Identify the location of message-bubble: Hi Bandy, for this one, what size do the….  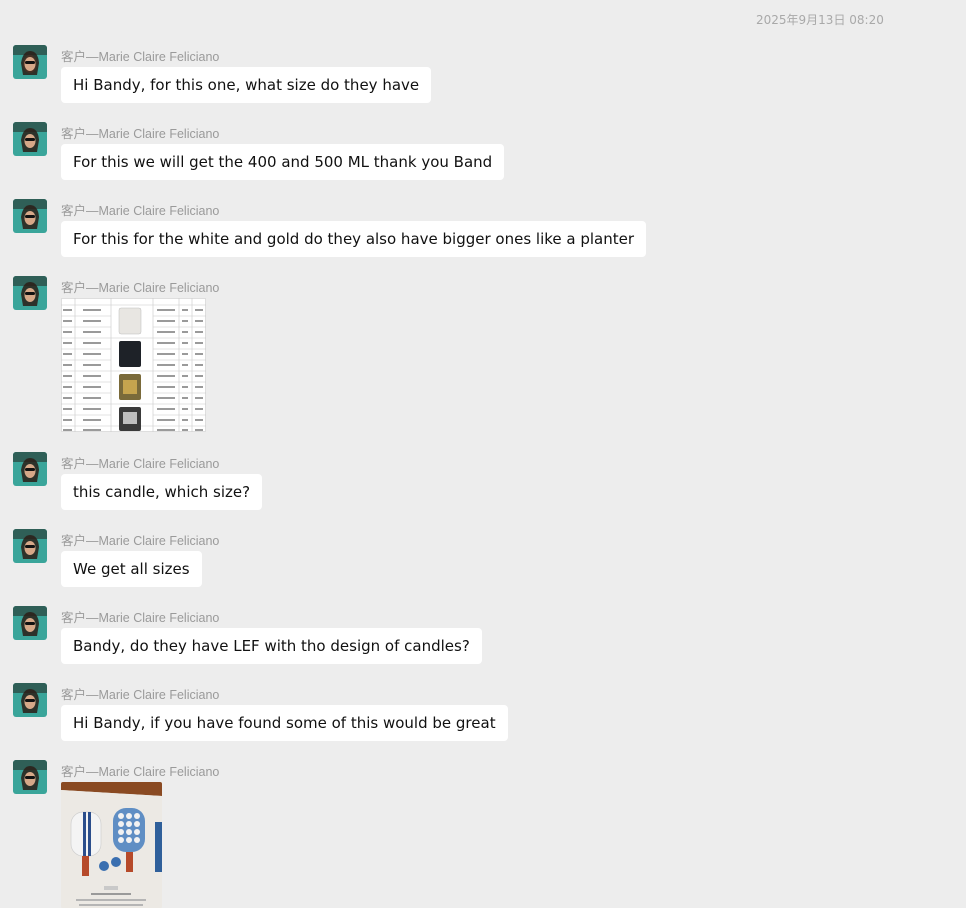
(246, 85).